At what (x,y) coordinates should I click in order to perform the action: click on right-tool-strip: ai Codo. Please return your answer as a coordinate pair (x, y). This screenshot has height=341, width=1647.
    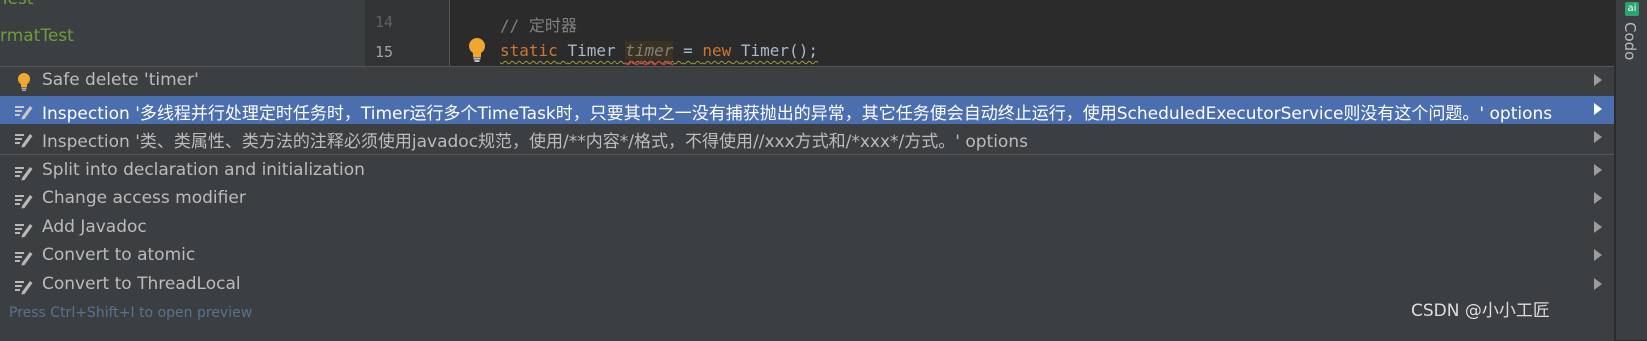
    Looking at the image, I should click on (1631, 170).